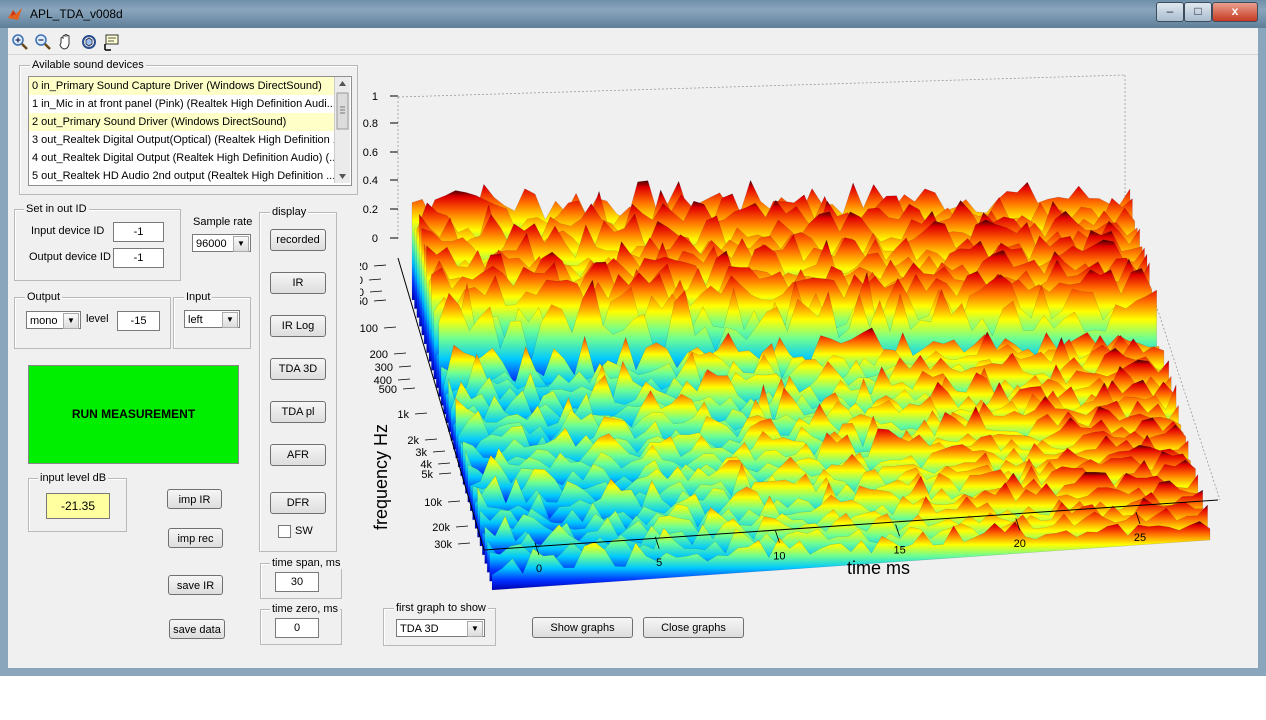 The image size is (1266, 720). I want to click on x-tick-label: 5, so click(659, 563).